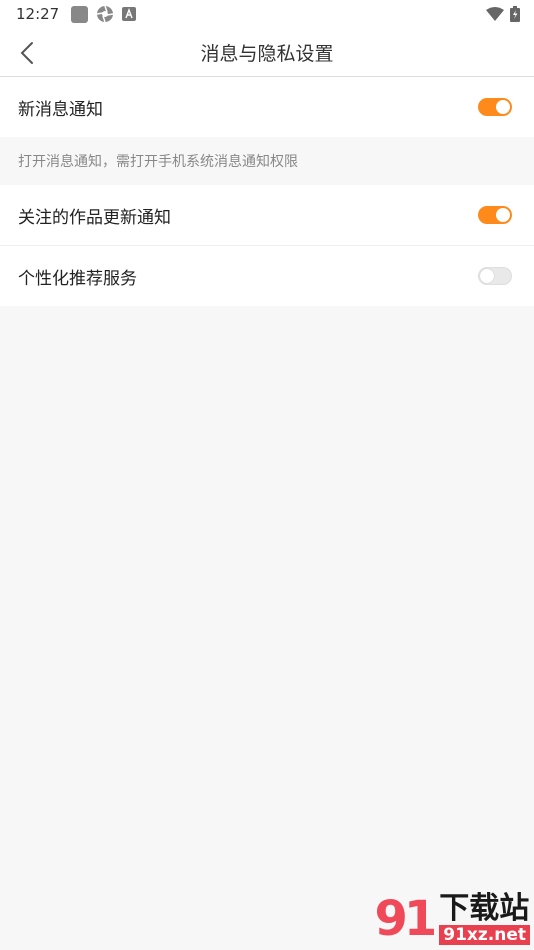 The height and width of the screenshot is (950, 534). I want to click on wifi-icon, so click(495, 14).